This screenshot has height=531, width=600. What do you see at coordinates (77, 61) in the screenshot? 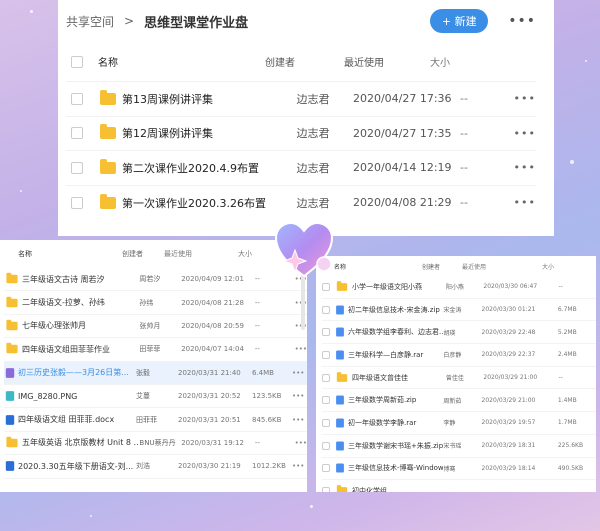
I see `select-all-checkbox` at bounding box center [77, 61].